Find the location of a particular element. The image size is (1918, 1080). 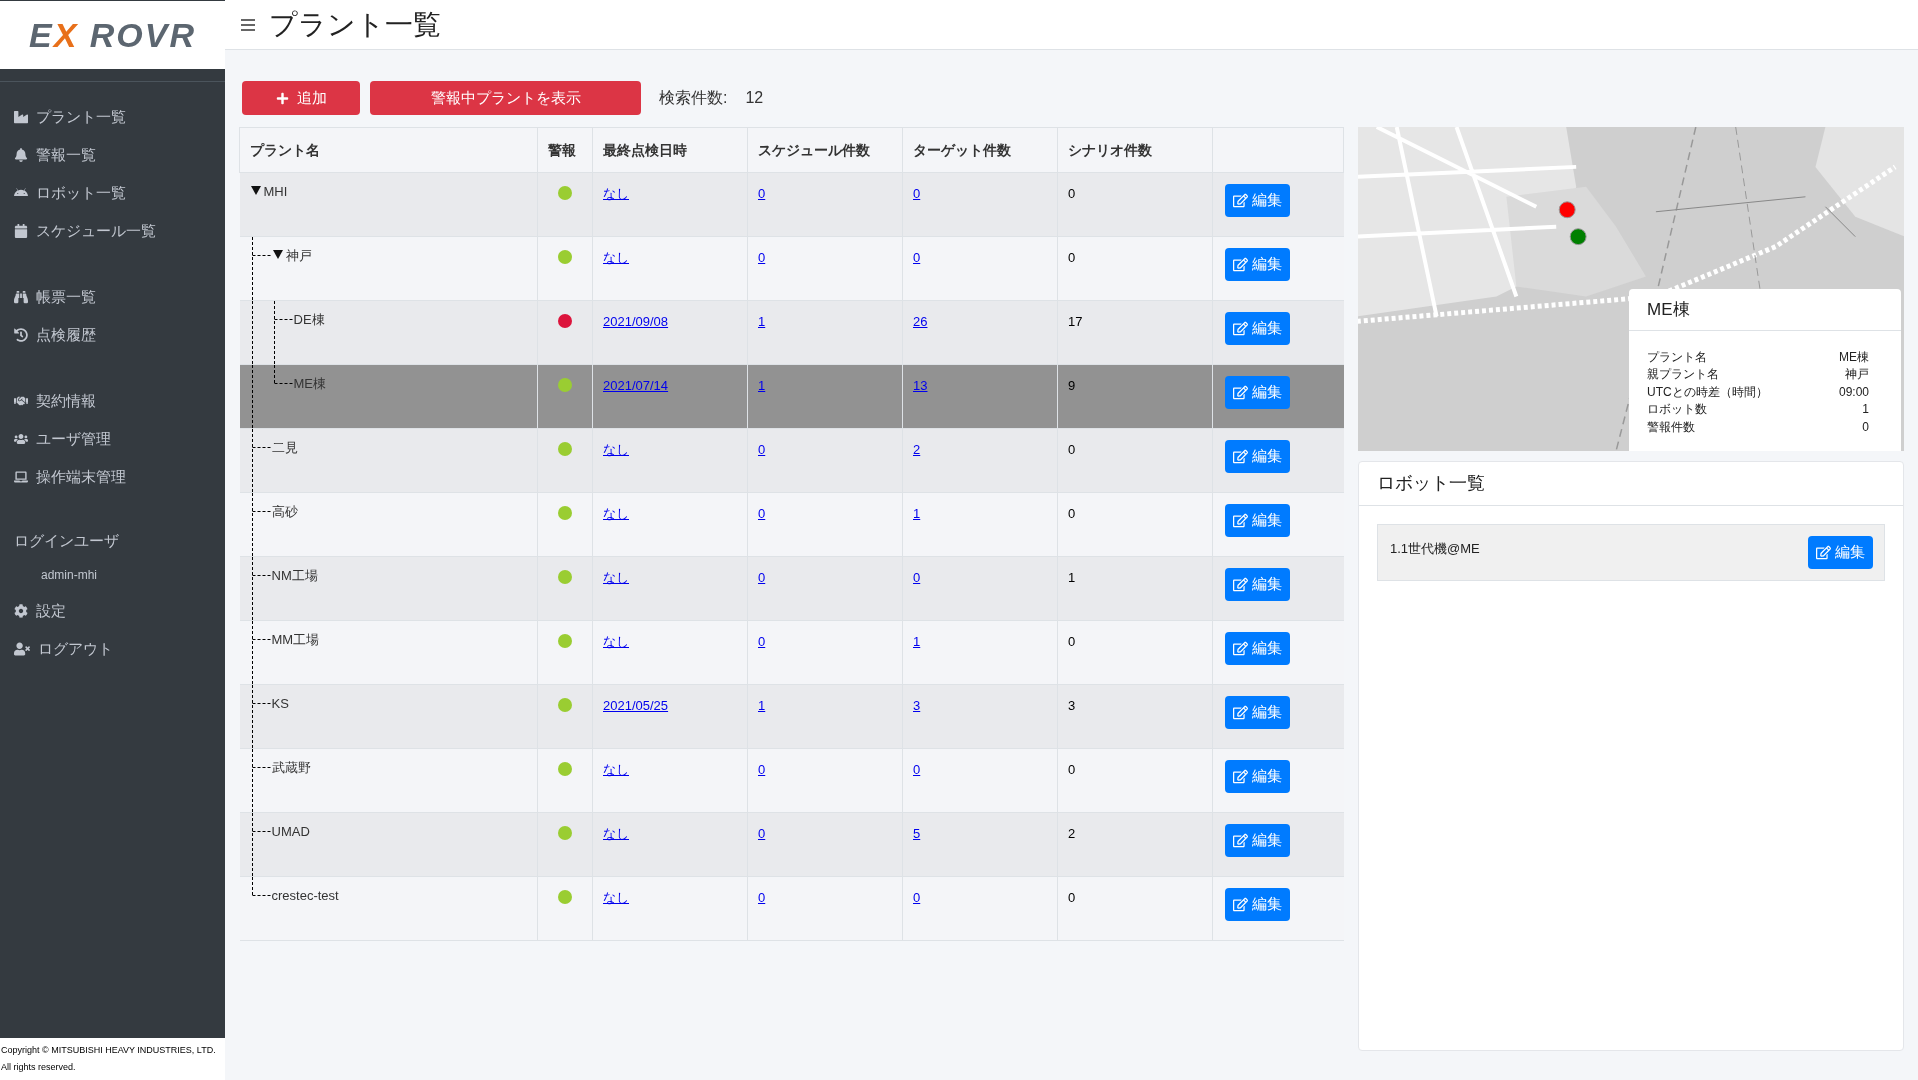

nav-item: 操作端末管理 is located at coordinates (112, 477).